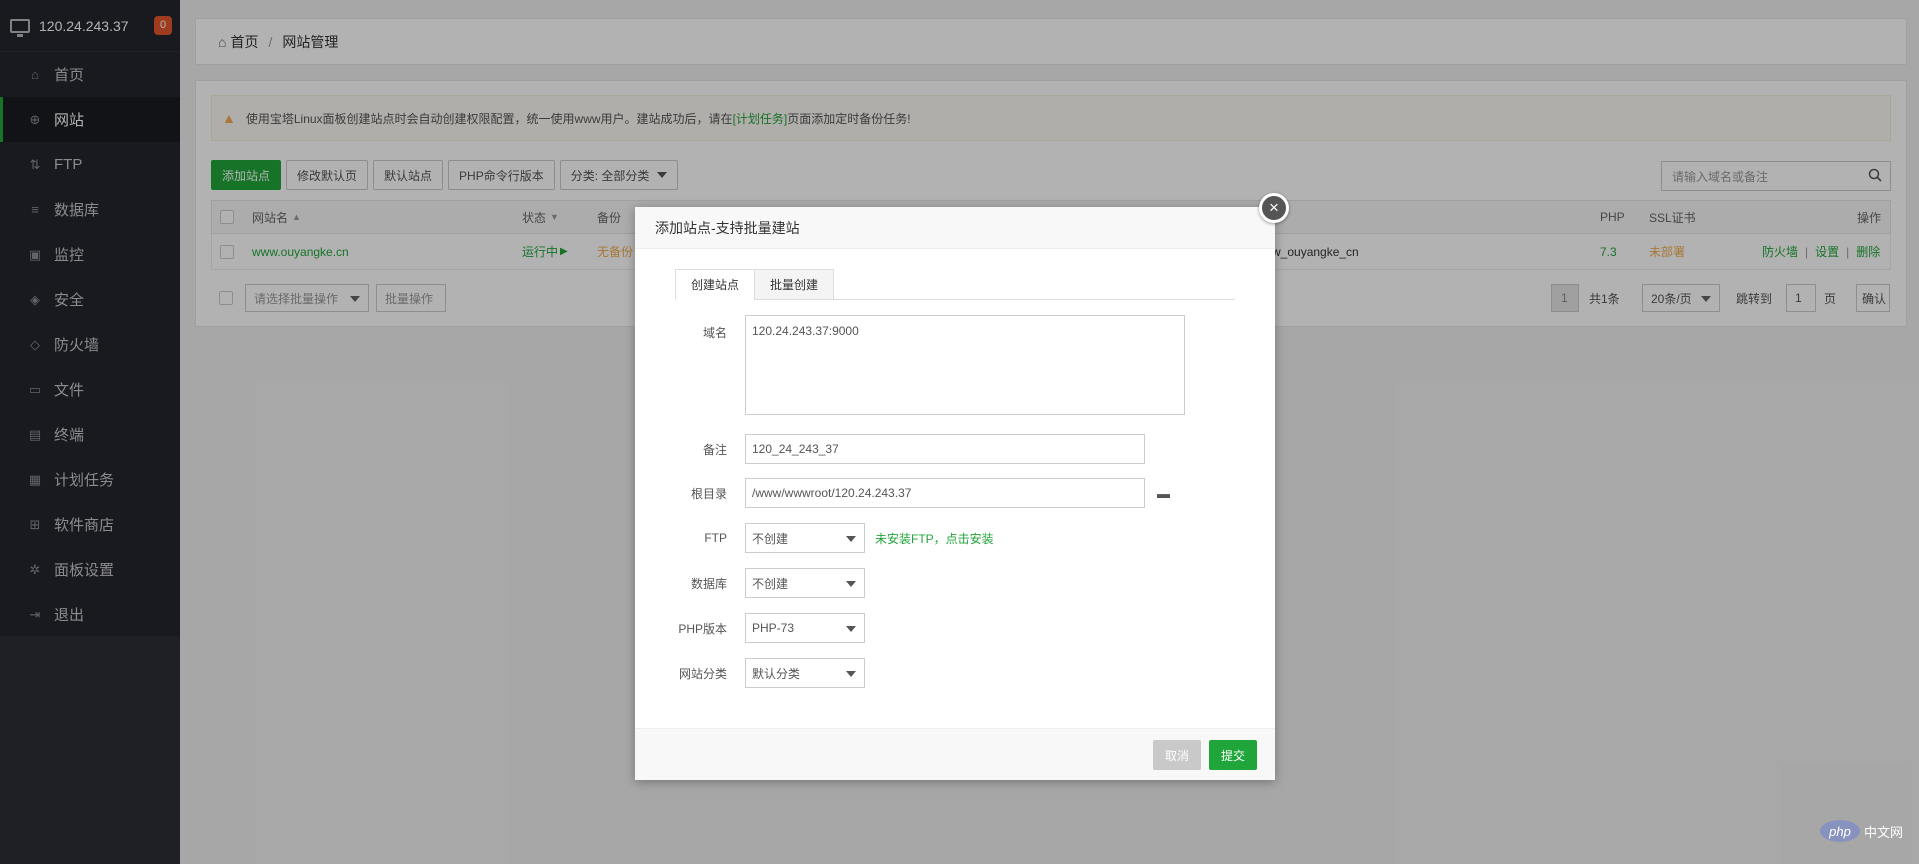  What do you see at coordinates (770, 538) in the screenshot?
I see `ftp-select-value: 不创建` at bounding box center [770, 538].